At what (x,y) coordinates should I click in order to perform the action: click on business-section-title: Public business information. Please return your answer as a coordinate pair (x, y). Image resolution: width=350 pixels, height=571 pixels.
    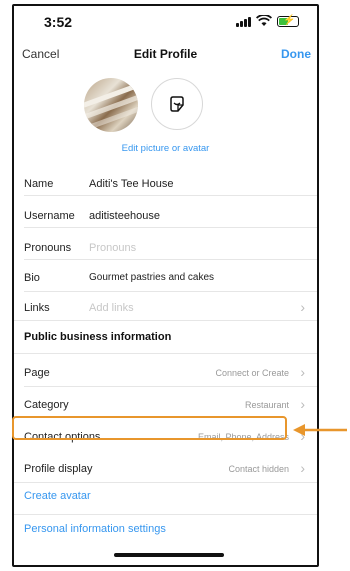
    Looking at the image, I should click on (98, 337).